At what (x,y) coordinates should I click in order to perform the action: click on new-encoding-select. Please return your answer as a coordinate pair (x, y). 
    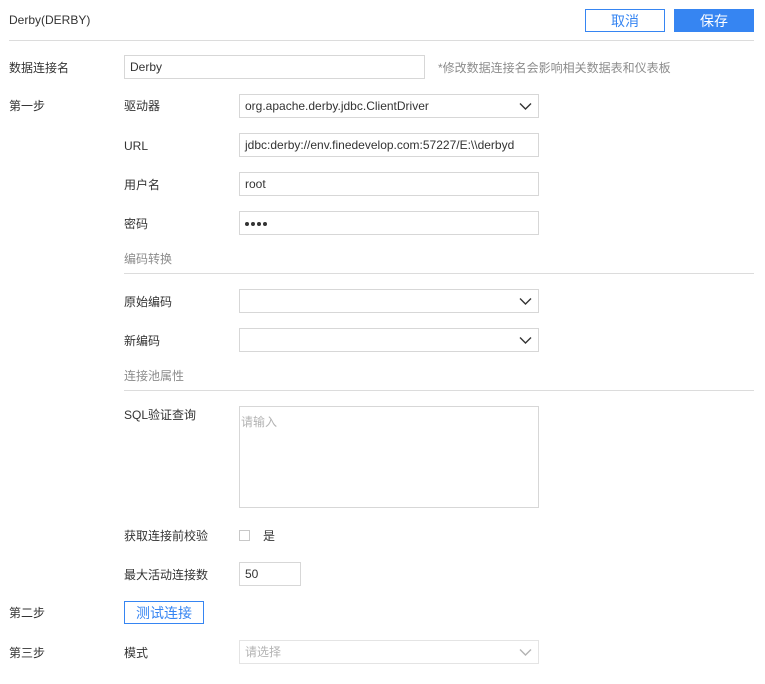
    Looking at the image, I should click on (389, 340).